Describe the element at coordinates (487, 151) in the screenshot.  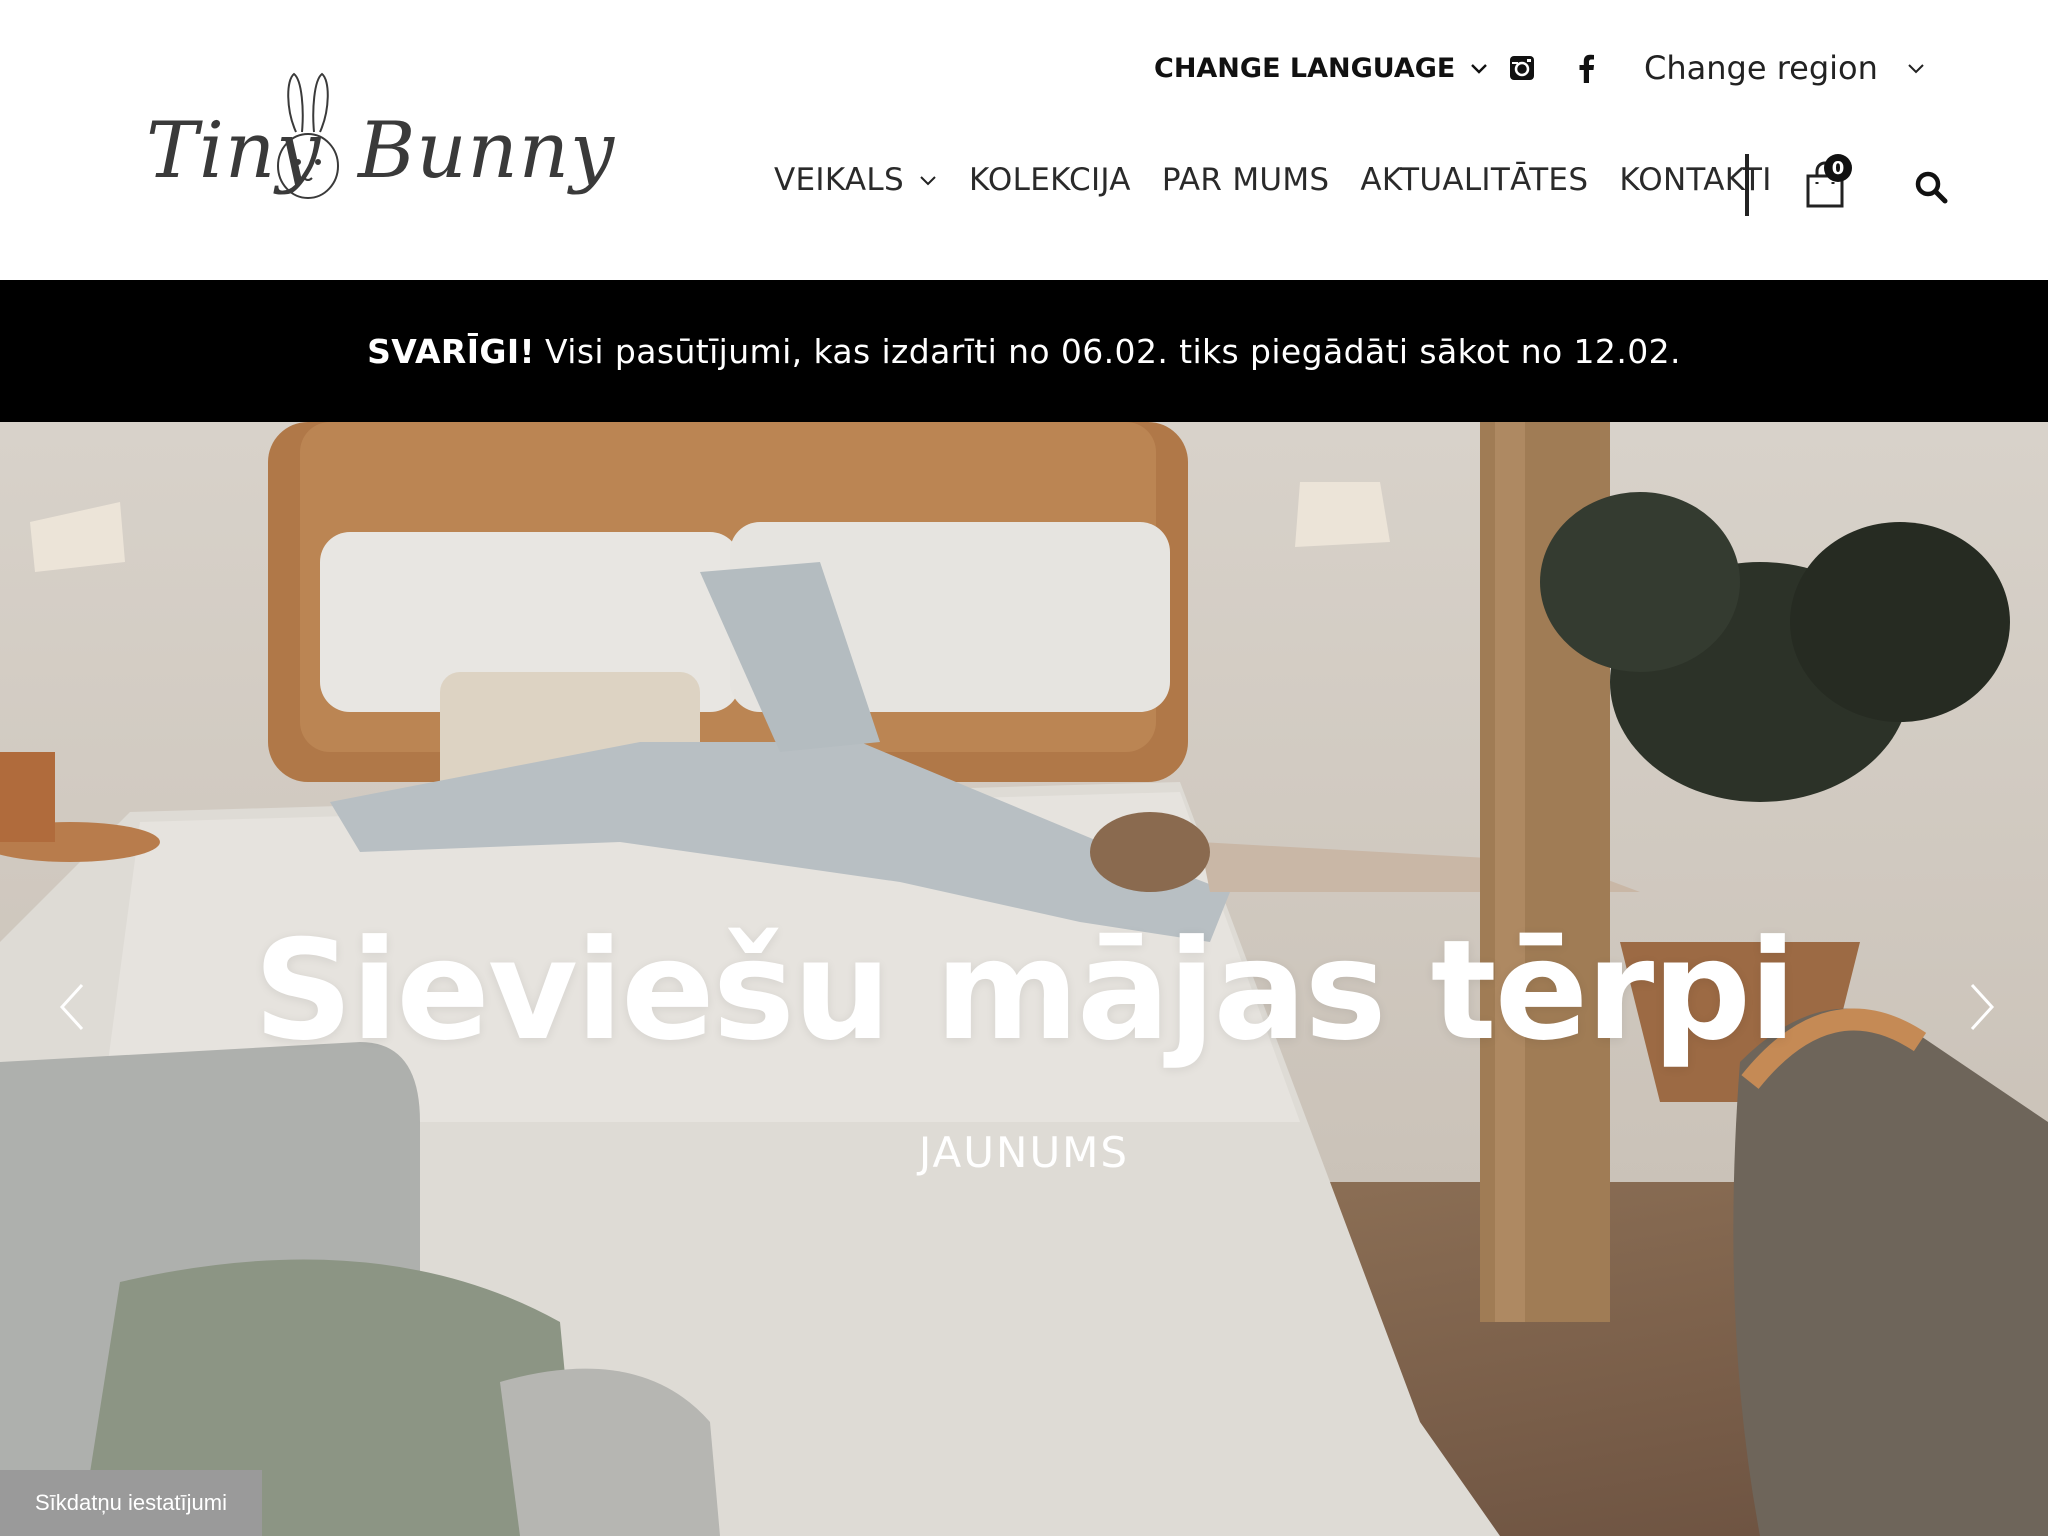
I see `logo-text-bunny: Bunny` at that location.